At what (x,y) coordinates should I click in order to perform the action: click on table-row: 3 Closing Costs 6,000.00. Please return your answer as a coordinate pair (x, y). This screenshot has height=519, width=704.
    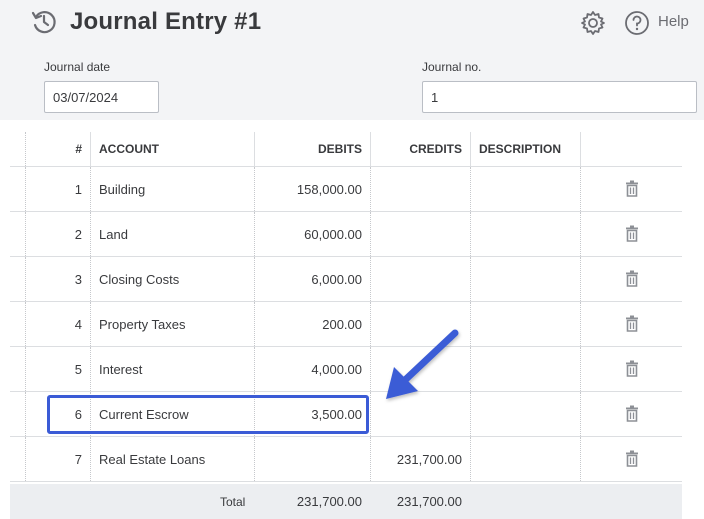
    Looking at the image, I should click on (346, 279).